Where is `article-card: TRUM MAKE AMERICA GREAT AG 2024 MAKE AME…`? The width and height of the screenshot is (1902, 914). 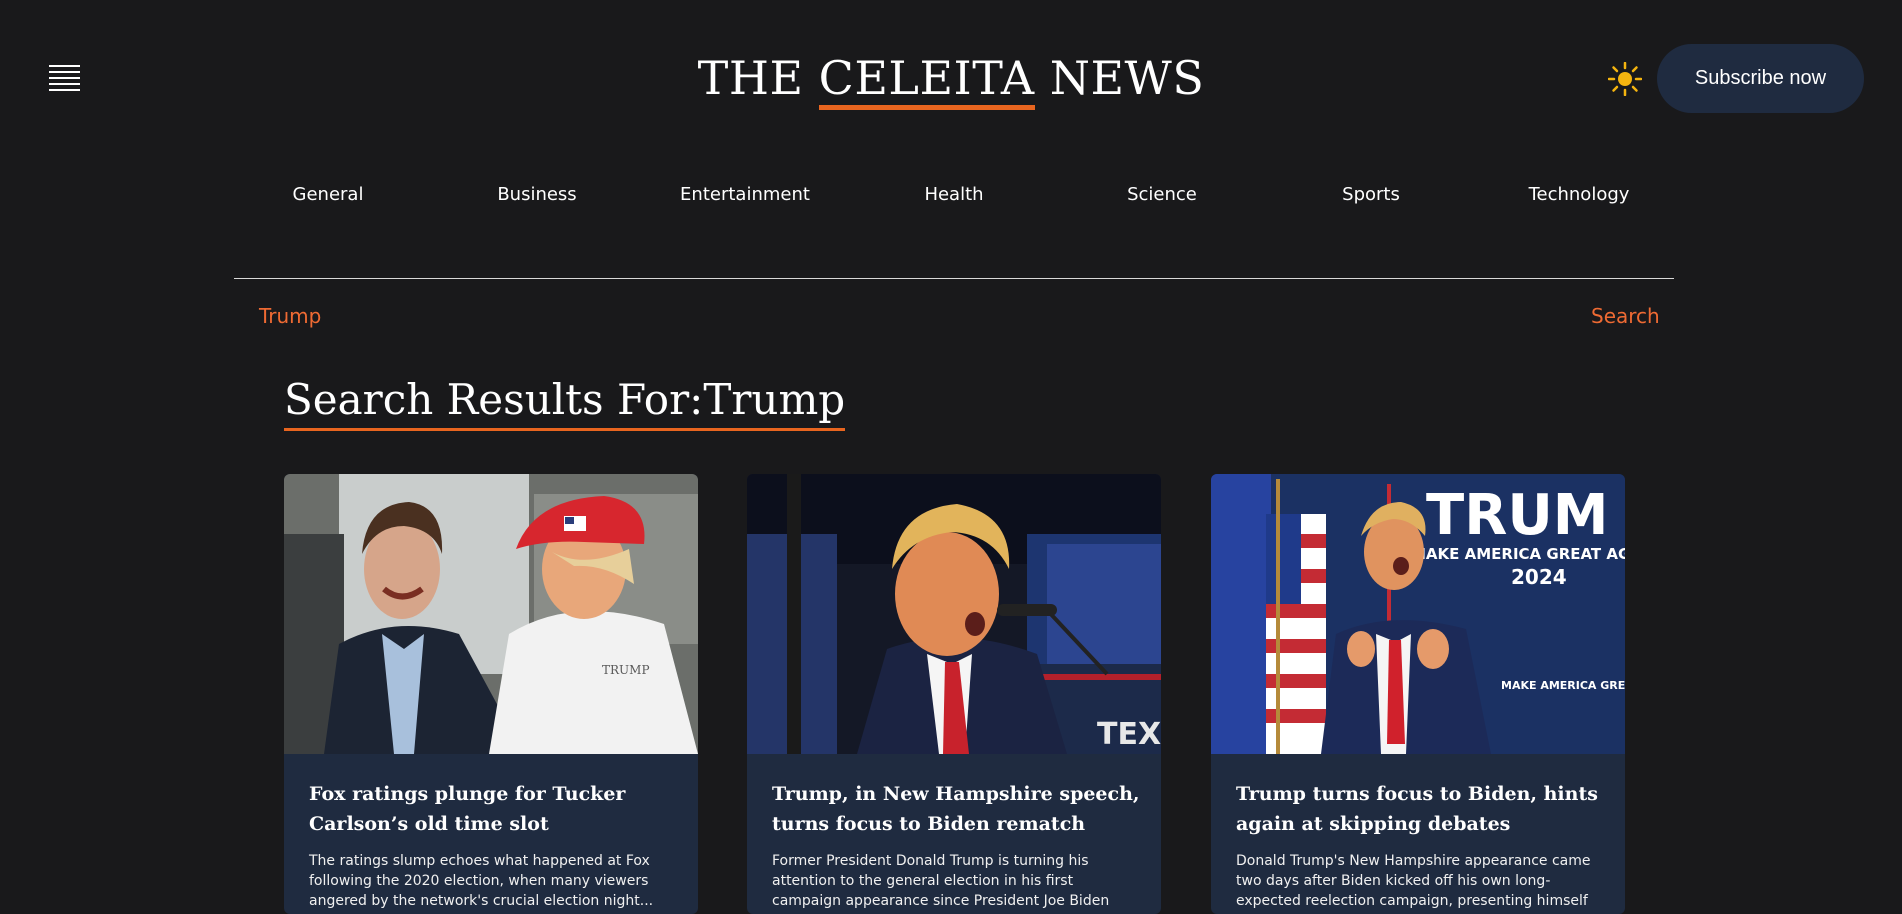 article-card: TRUM MAKE AMERICA GREAT AG 2024 MAKE AME… is located at coordinates (1418, 694).